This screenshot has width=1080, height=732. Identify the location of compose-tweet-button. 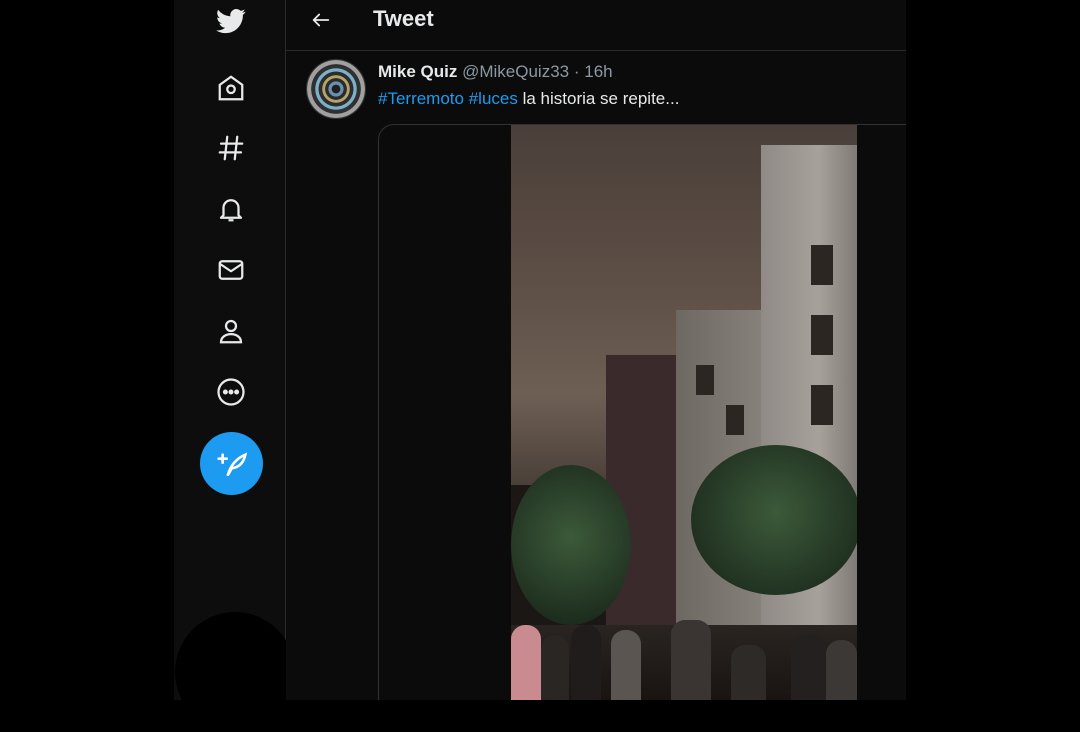
(231, 463).